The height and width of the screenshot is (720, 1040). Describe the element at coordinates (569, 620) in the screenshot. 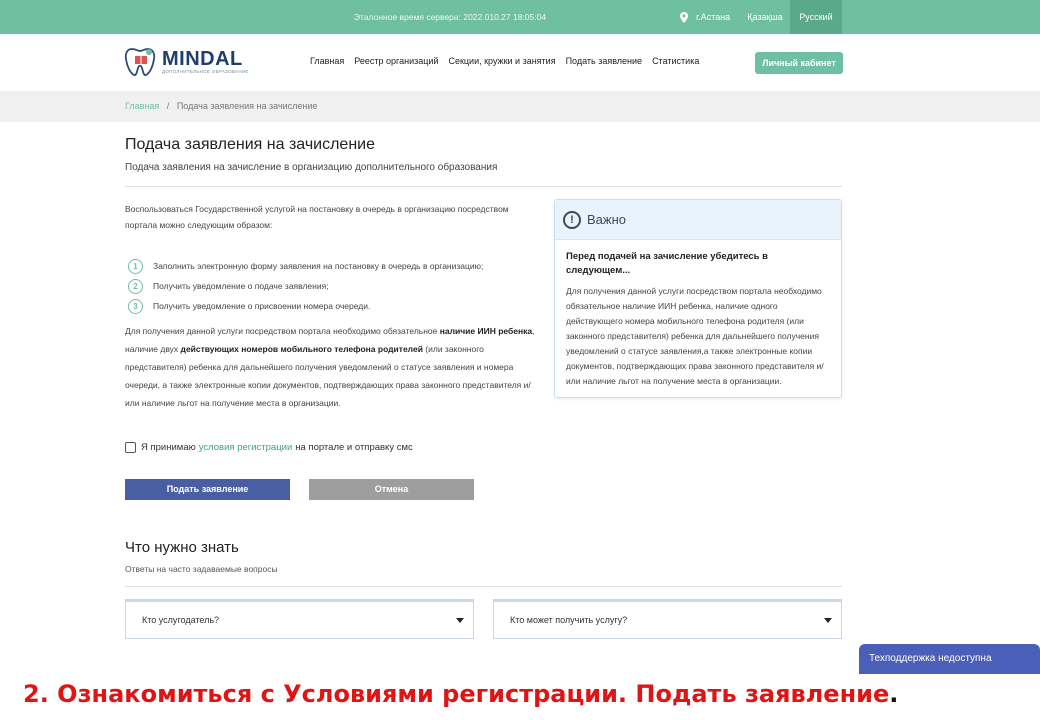

I see `faq-question: Кто может получить услугу?` at that location.